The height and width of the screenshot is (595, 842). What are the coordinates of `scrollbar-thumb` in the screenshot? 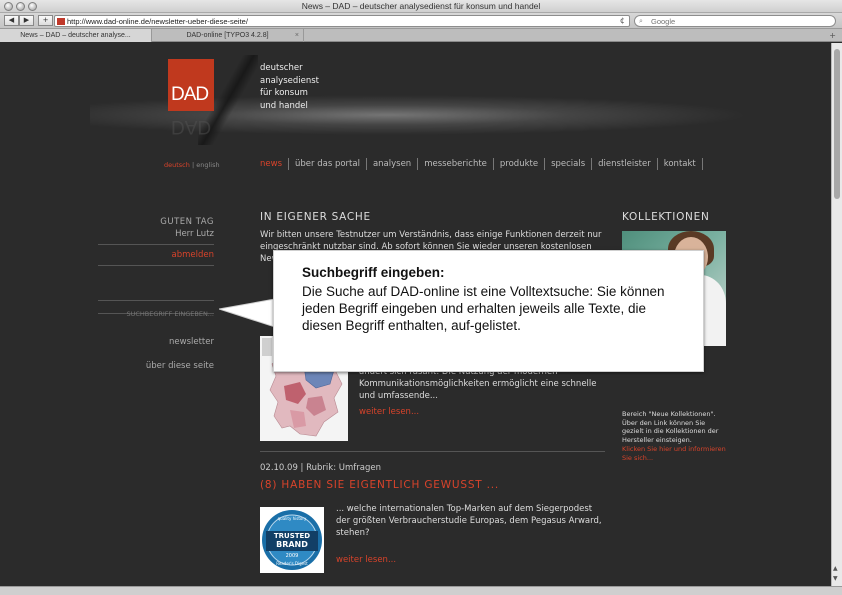 It's located at (837, 124).